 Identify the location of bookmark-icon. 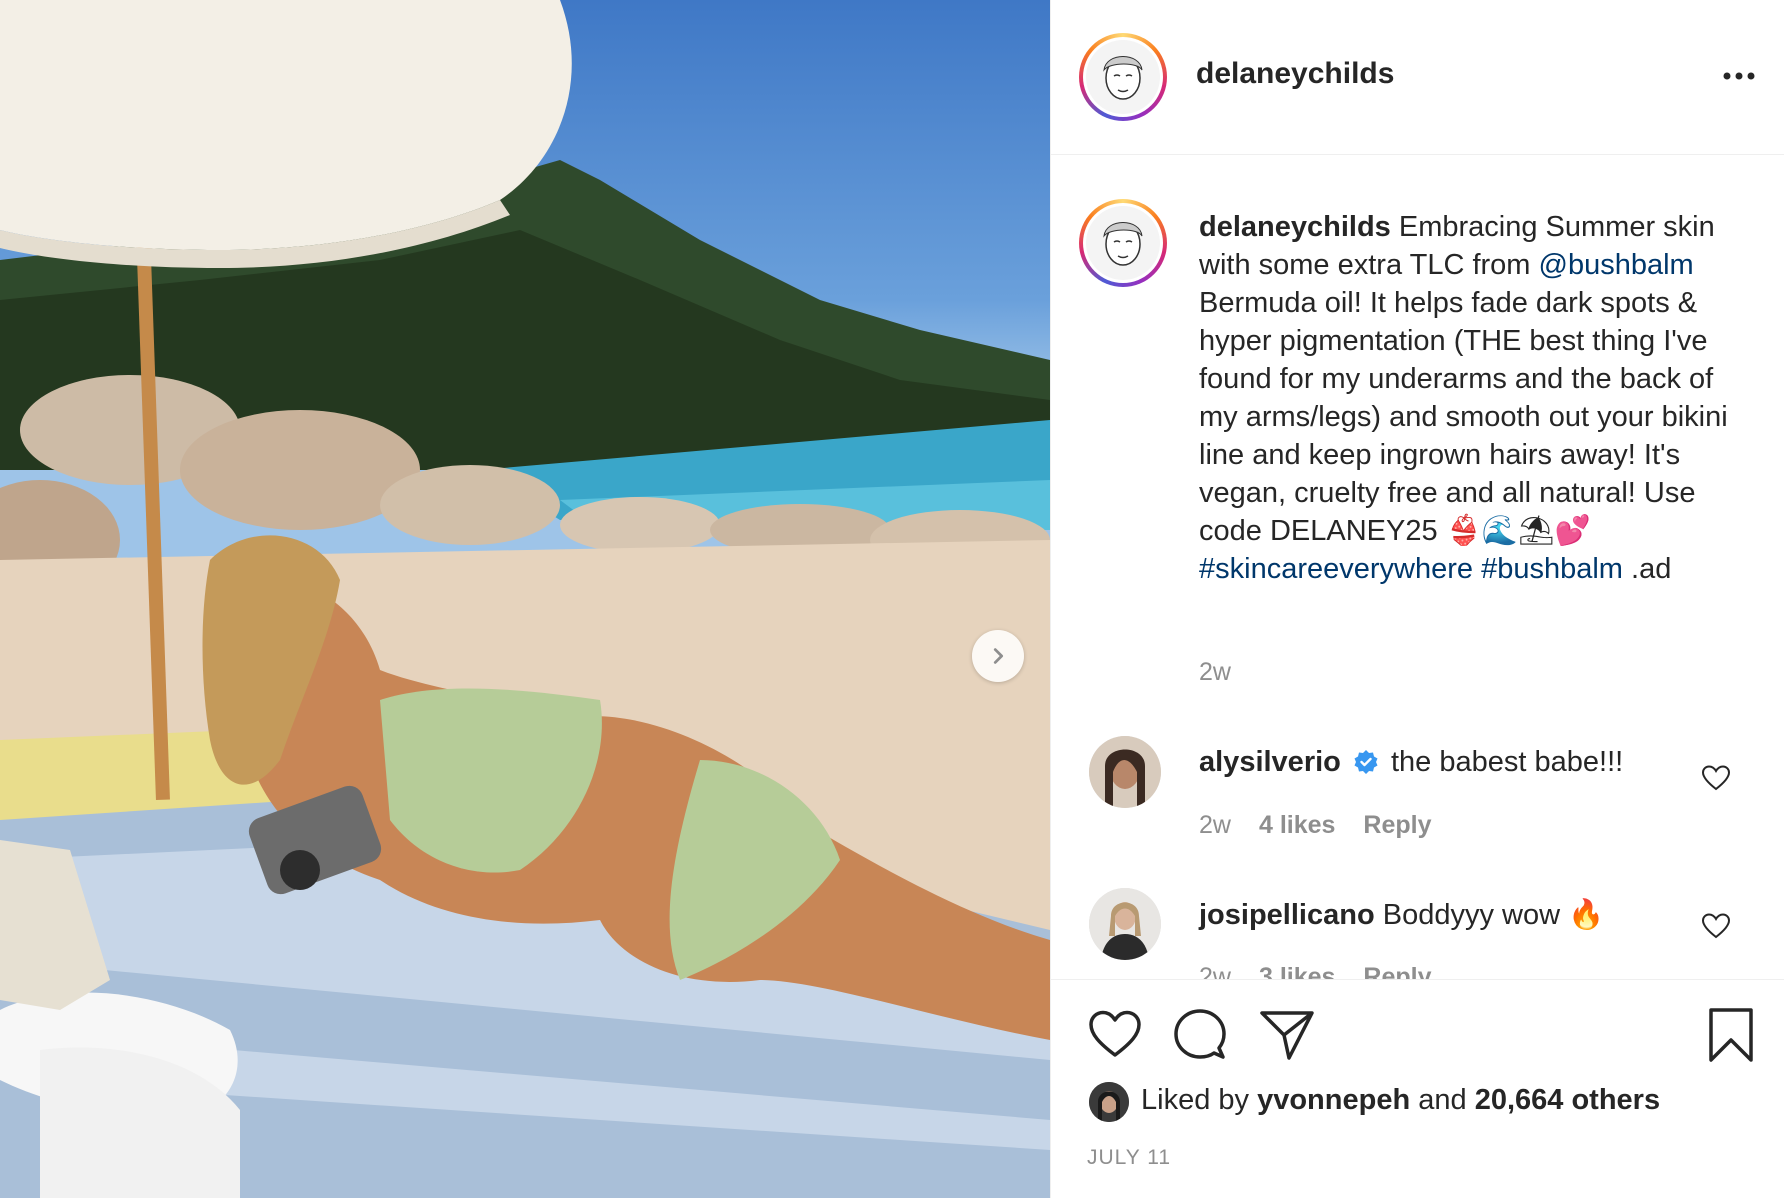
(1731, 1035).